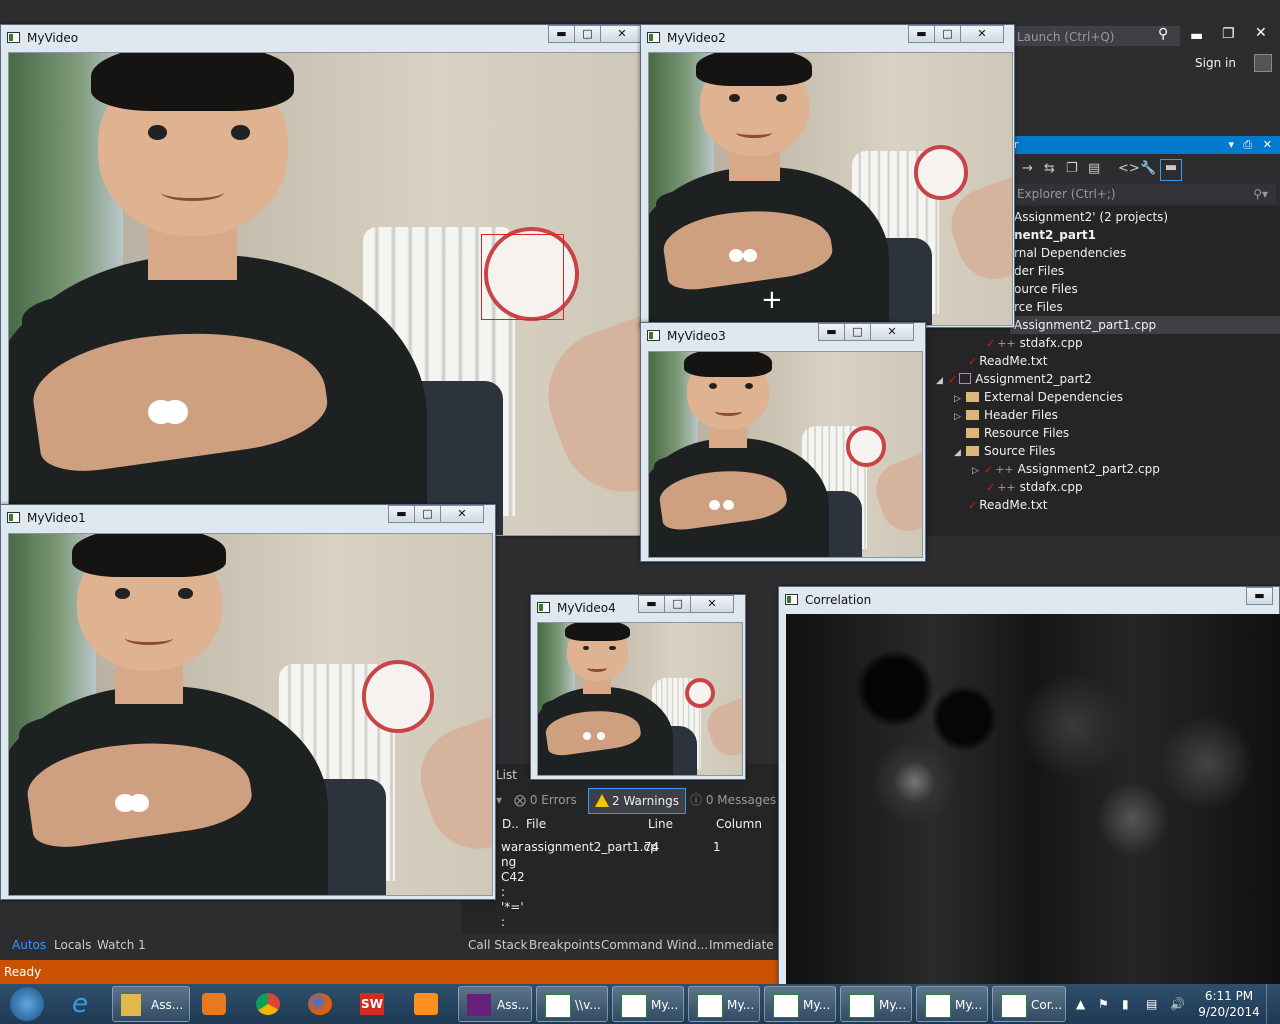 The width and height of the screenshot is (1280, 1024). What do you see at coordinates (1091, 217) in the screenshot?
I see `tree-item: Assignment2' (2 projects)` at bounding box center [1091, 217].